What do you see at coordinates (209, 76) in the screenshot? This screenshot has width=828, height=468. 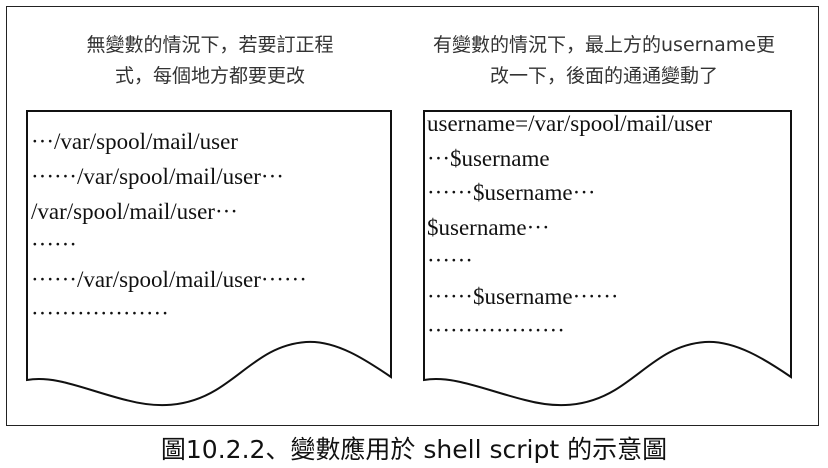 I see `heading-line: 式，每個地方都要更改` at bounding box center [209, 76].